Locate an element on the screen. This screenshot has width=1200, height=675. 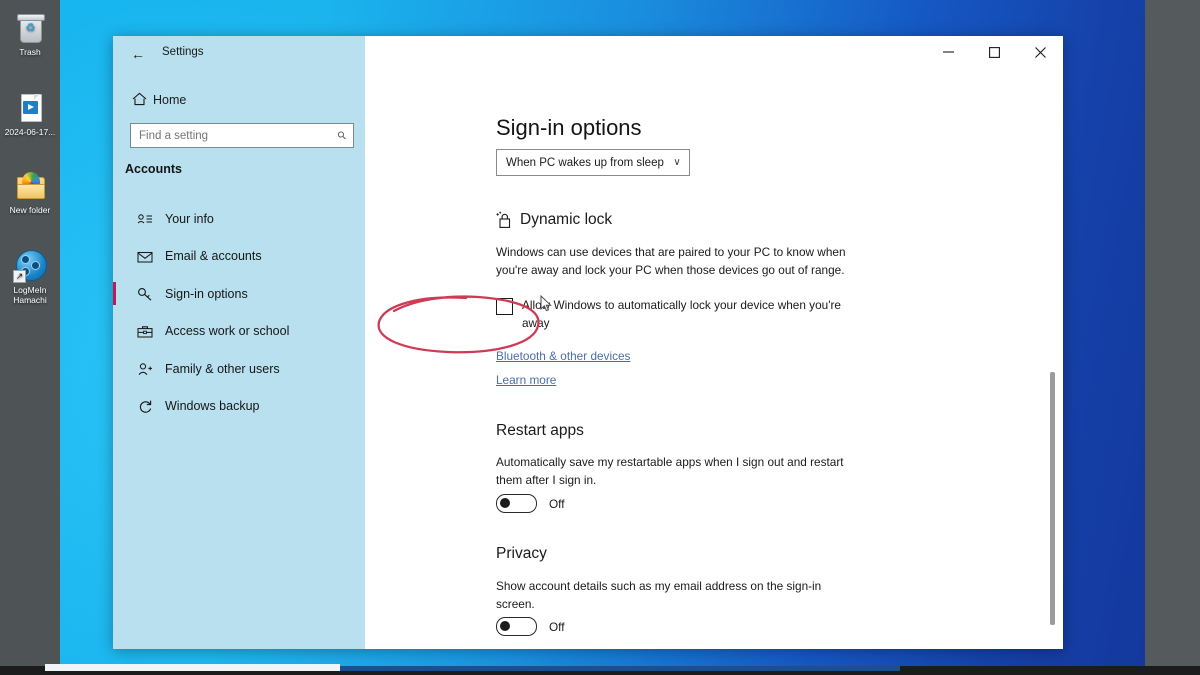
restart-apps-toggle-row: Off is located at coordinates (530, 503).